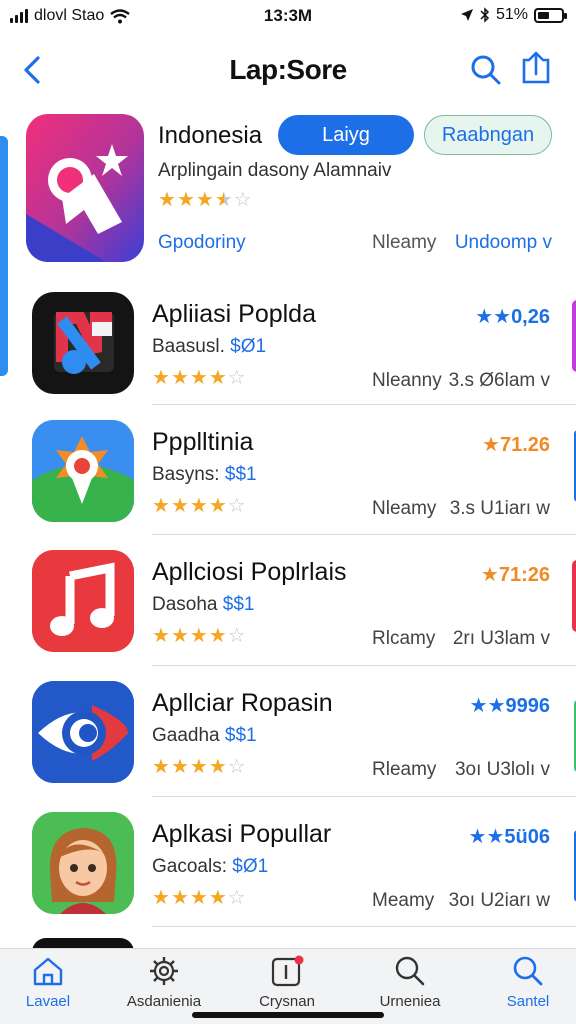 This screenshot has width=576, height=1024. Describe the element at coordinates (543, 15) in the screenshot. I see `battery-fill` at that location.